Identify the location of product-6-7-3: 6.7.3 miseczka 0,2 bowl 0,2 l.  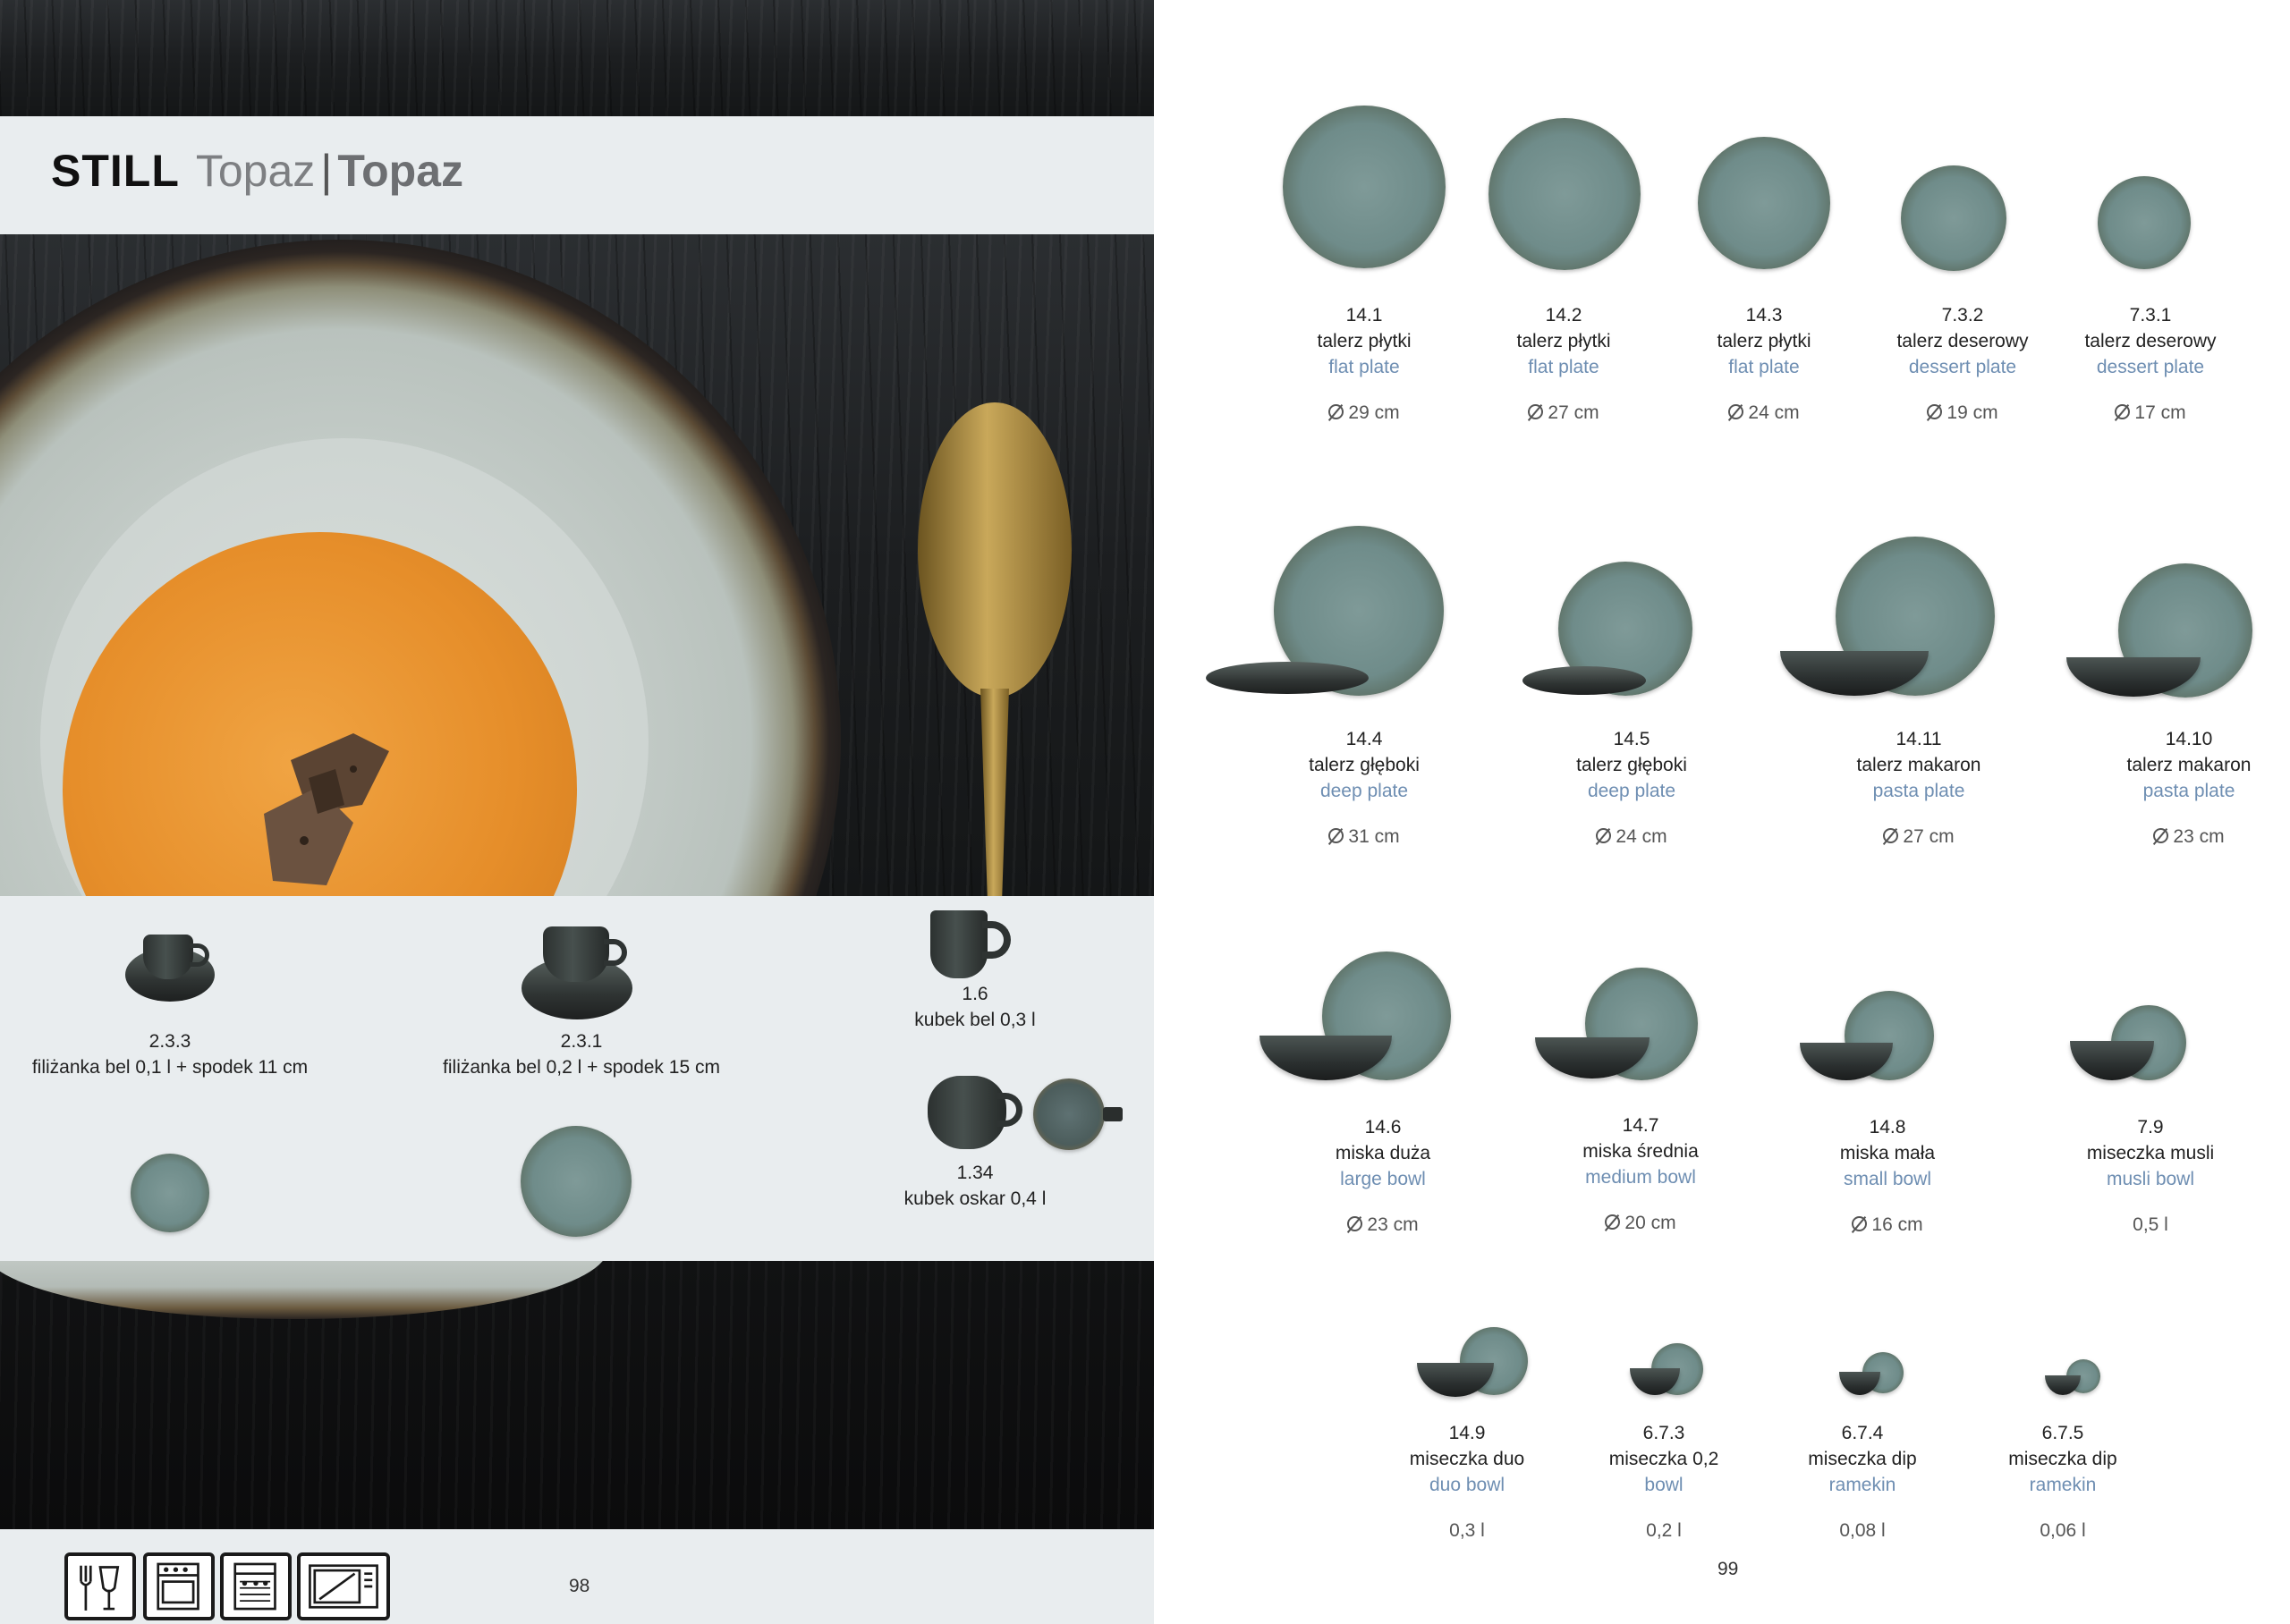
(1663, 1482).